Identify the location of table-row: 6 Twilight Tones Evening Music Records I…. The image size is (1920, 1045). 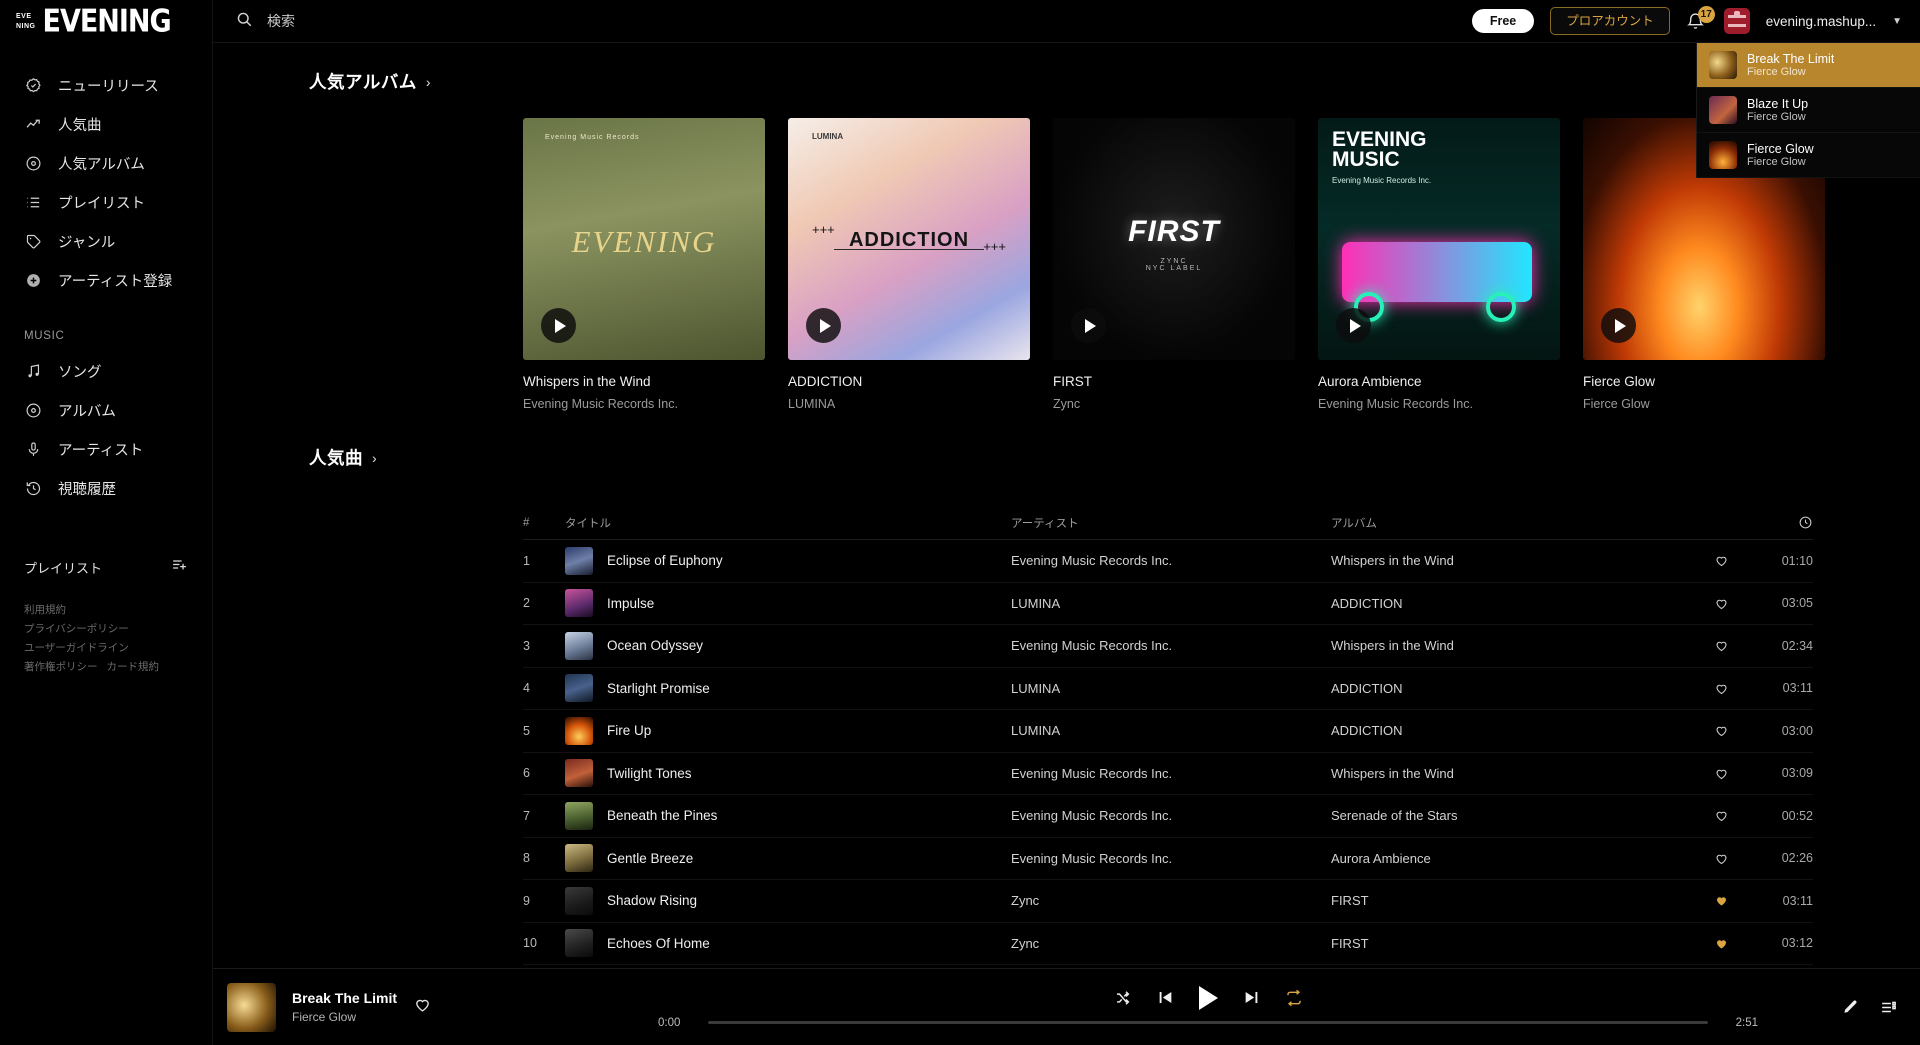
(1168, 774).